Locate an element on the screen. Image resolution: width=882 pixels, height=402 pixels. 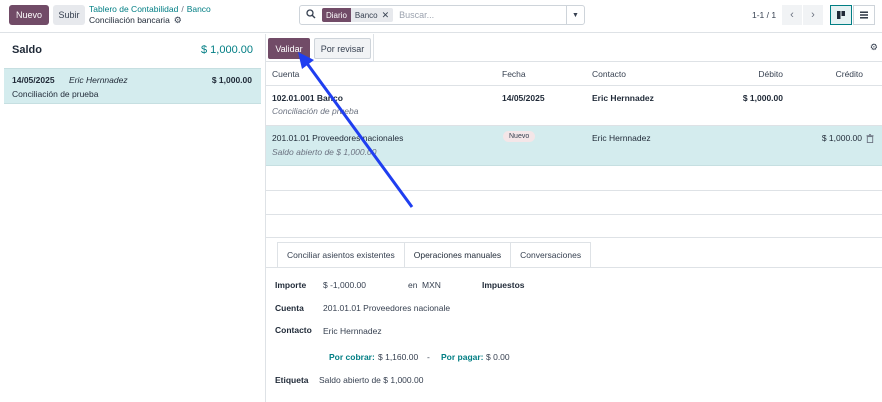
partner-field: Eric Hernnadez is located at coordinates (352, 331).